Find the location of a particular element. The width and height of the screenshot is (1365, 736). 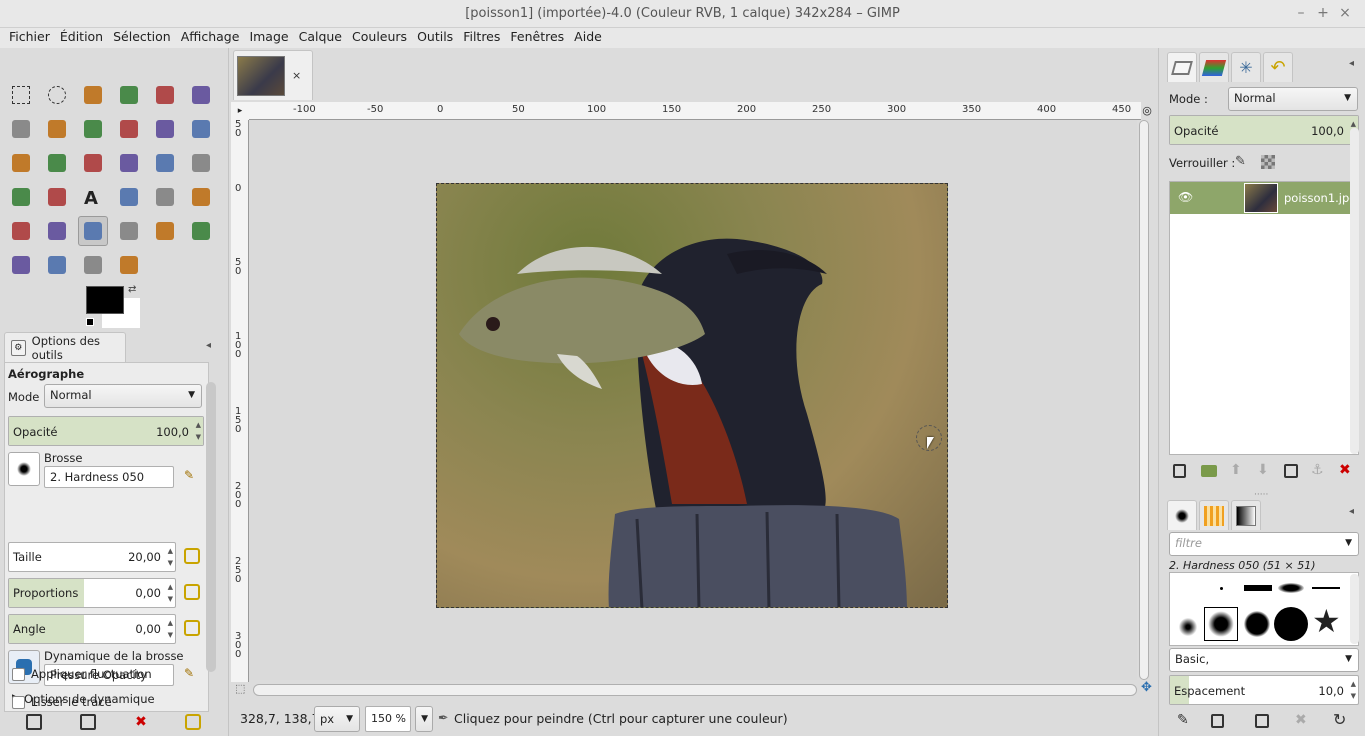

opacity-slider: Opacité 100,0 ▲ ▼ is located at coordinates (106, 431).